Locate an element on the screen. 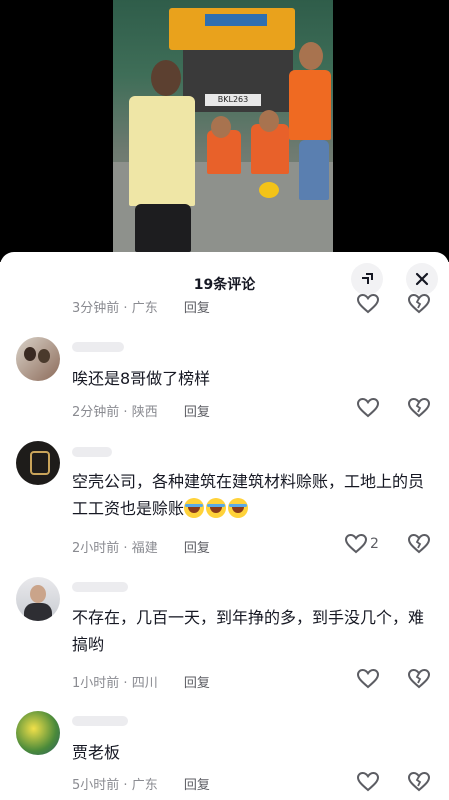 The width and height of the screenshot is (449, 800). collapse-button is located at coordinates (367, 279).